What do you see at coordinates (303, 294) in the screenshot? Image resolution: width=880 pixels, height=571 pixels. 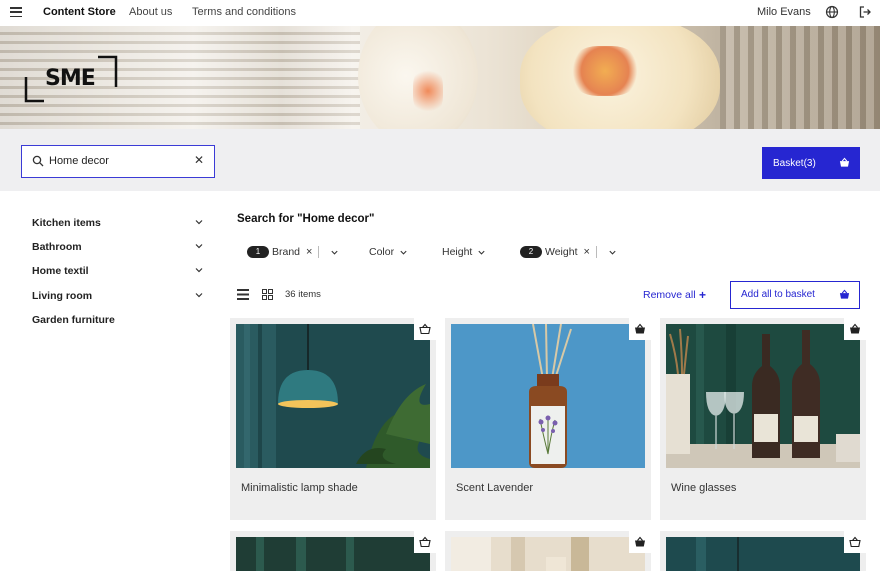 I see `items-count: 36 items` at bounding box center [303, 294].